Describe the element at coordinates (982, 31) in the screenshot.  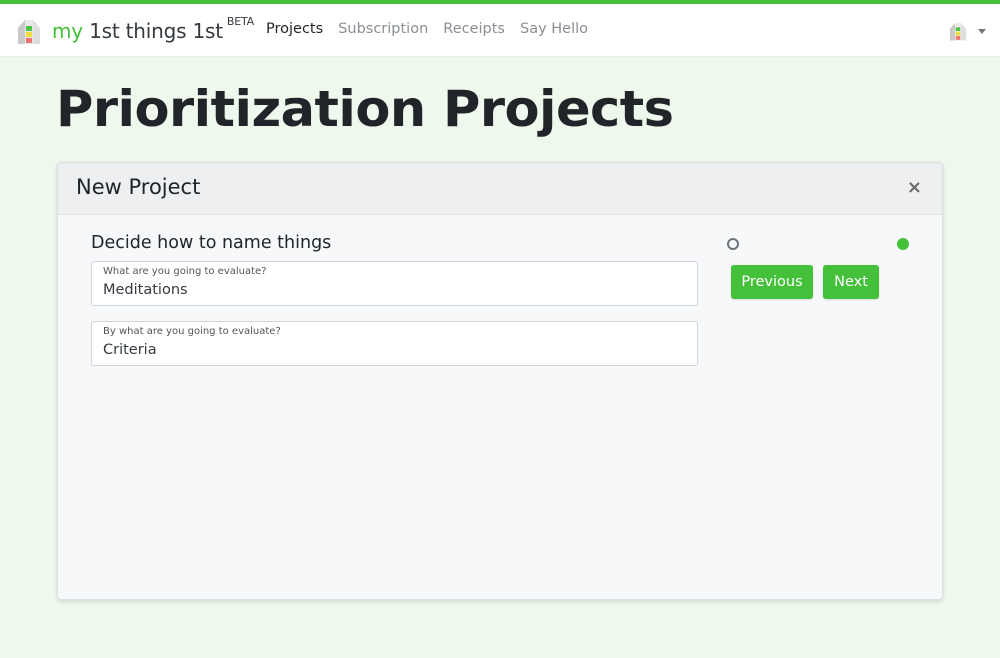
I see `caret-down-icon` at that location.